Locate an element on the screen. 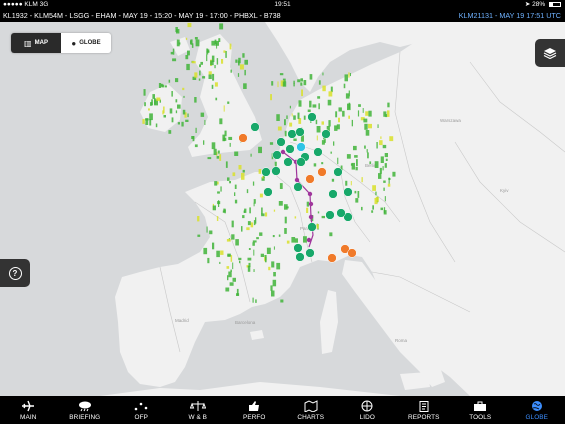  help-icon: ? is located at coordinates (15, 273).